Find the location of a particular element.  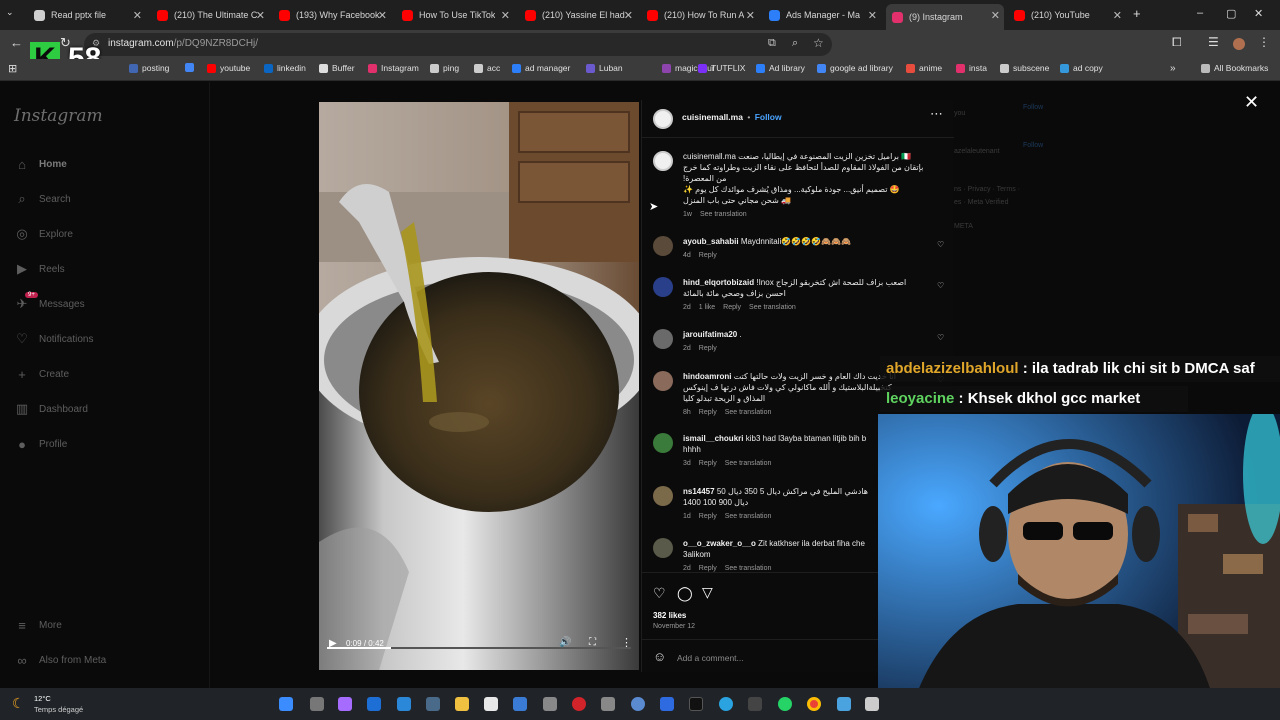

post-author-username: cuisinemall.ma is located at coordinates (712, 117).